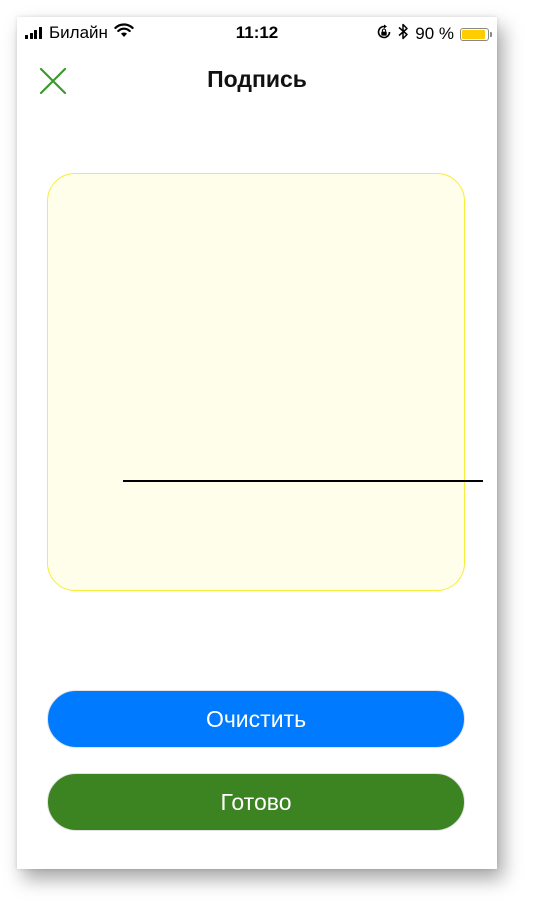 The image size is (545, 917). I want to click on navigation-bar: Подпись, so click(257, 79).